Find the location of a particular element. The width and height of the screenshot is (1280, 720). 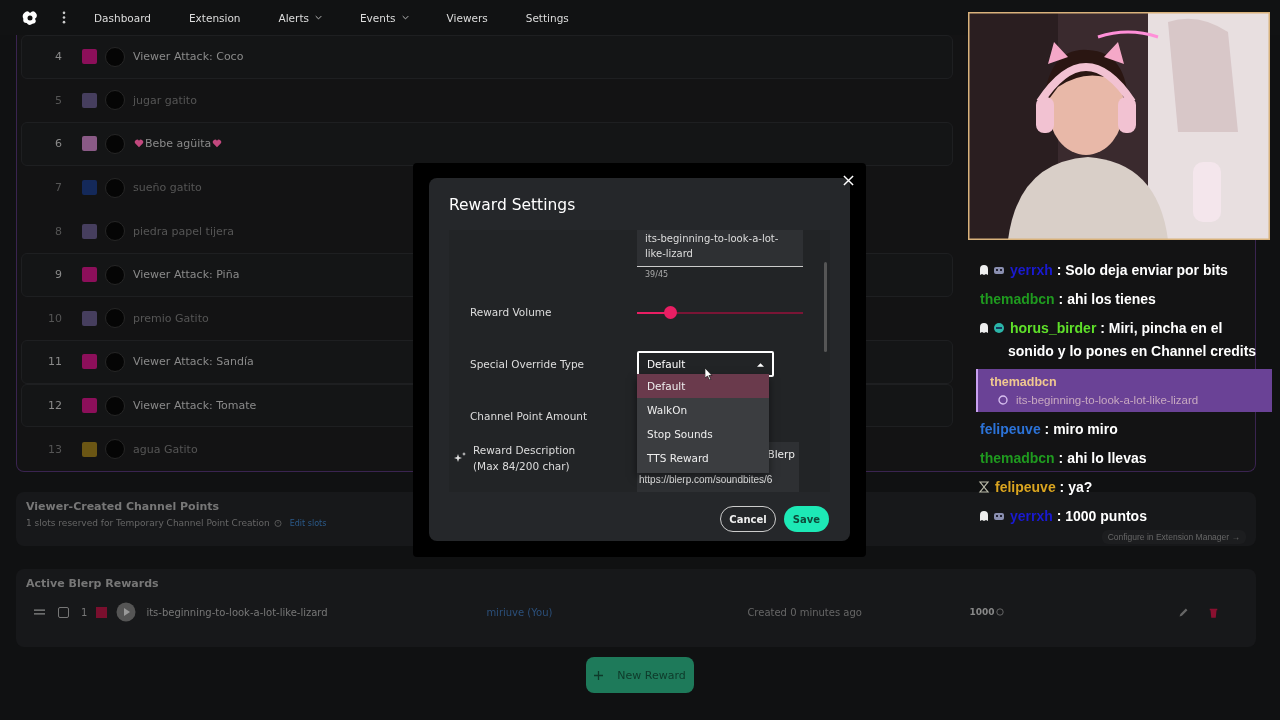

points-amount: 1000 is located at coordinates (982, 612).